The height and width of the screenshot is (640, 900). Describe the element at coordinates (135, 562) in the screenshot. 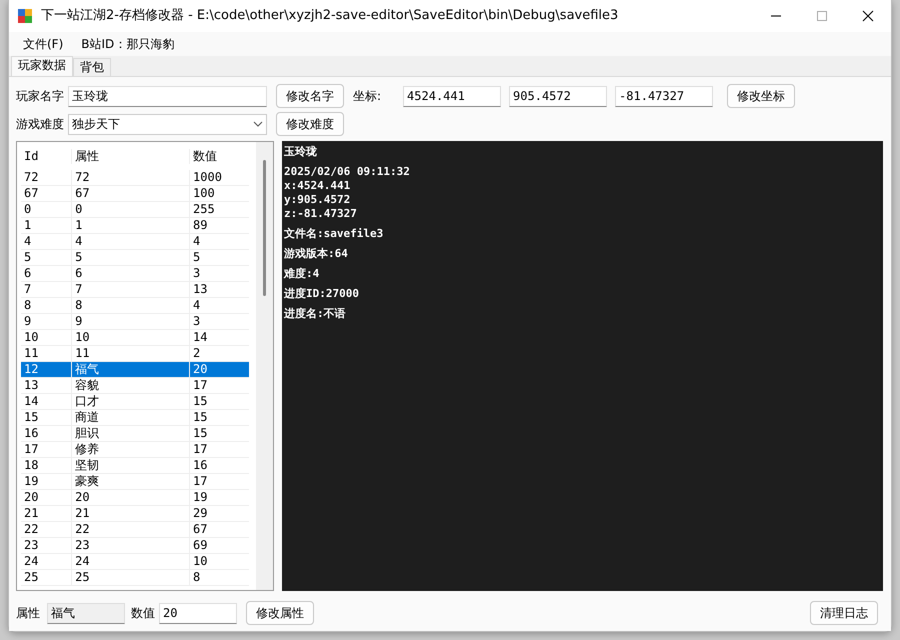

I see `table-row: 24 24 10` at that location.